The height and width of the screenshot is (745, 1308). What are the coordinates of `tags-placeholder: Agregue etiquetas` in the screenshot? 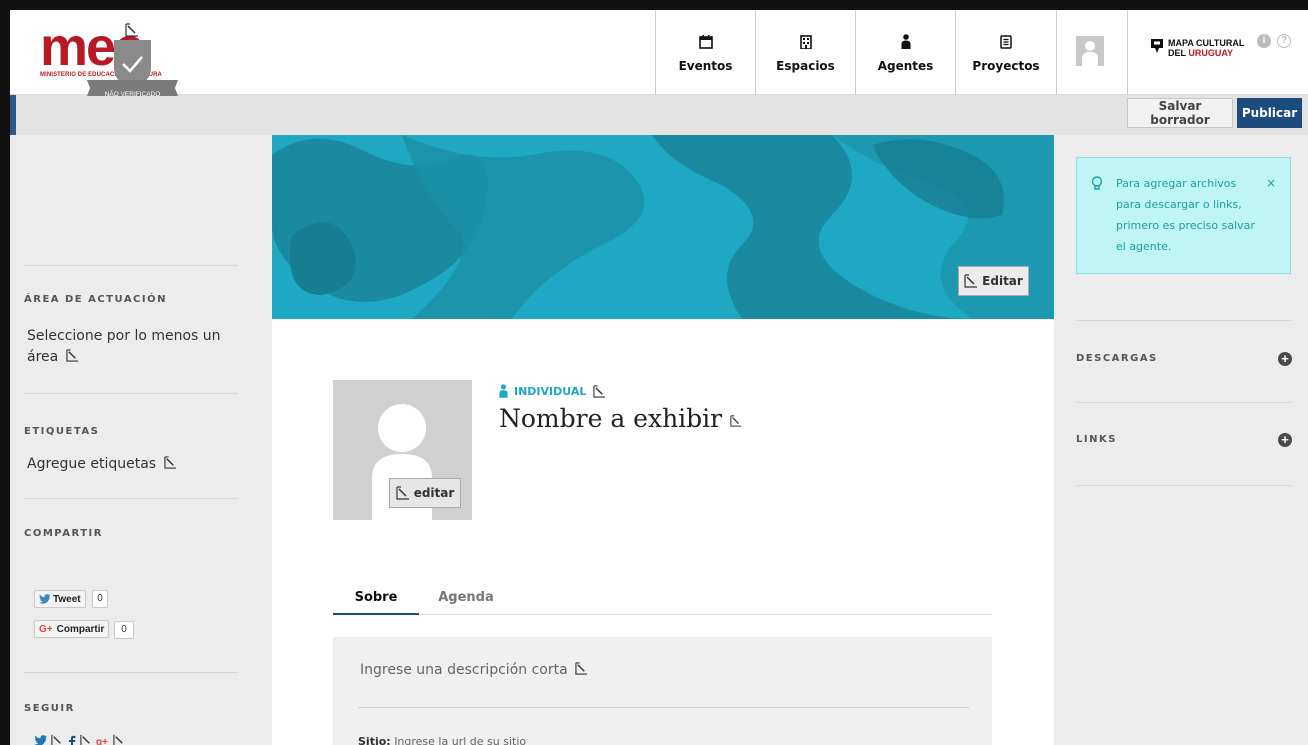 It's located at (102, 464).